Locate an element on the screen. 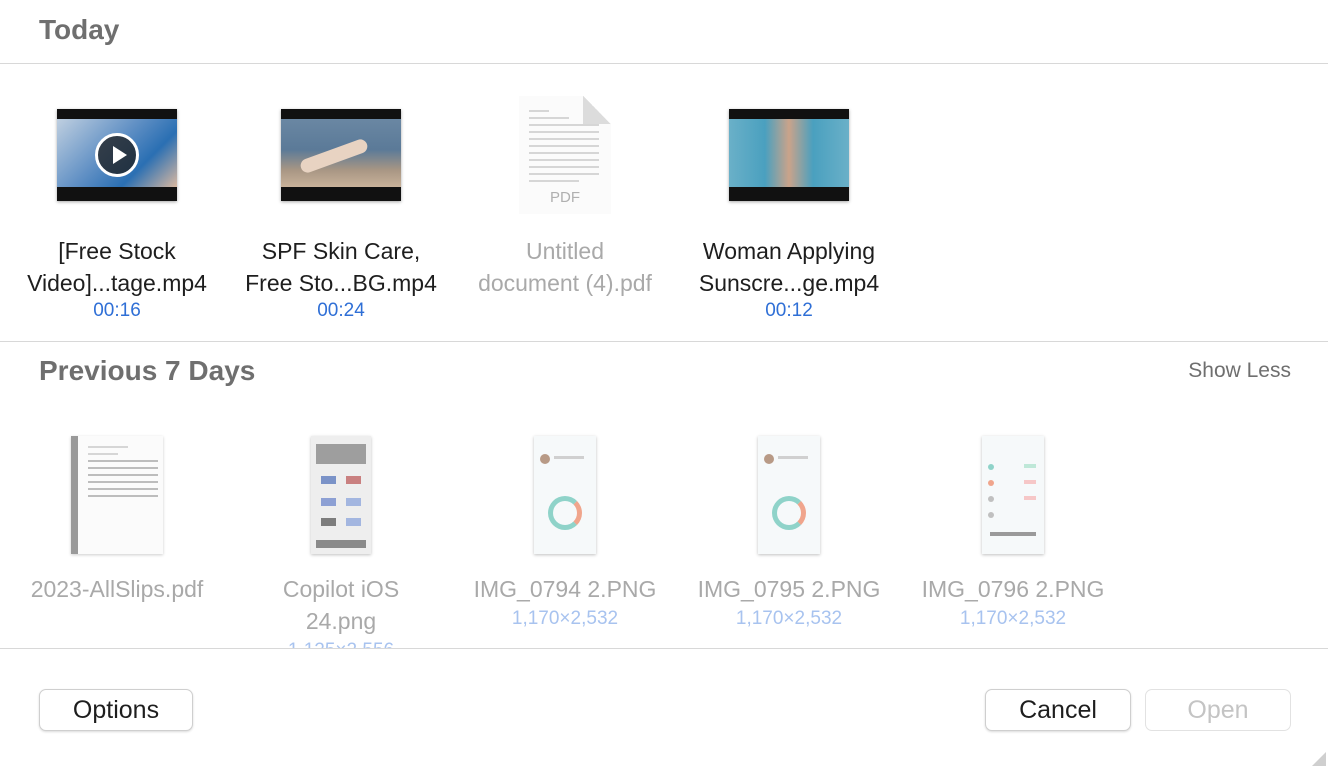 Image resolution: width=1328 pixels, height=768 pixels. pdf-document-icon: PDF is located at coordinates (565, 155).